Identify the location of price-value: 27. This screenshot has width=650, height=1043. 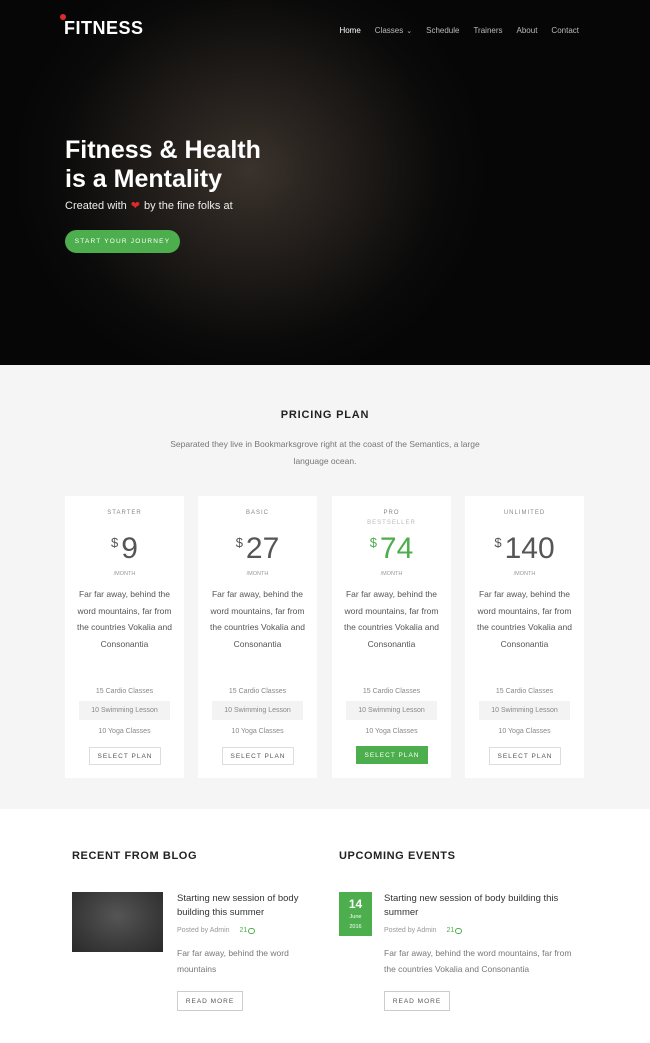
(262, 548).